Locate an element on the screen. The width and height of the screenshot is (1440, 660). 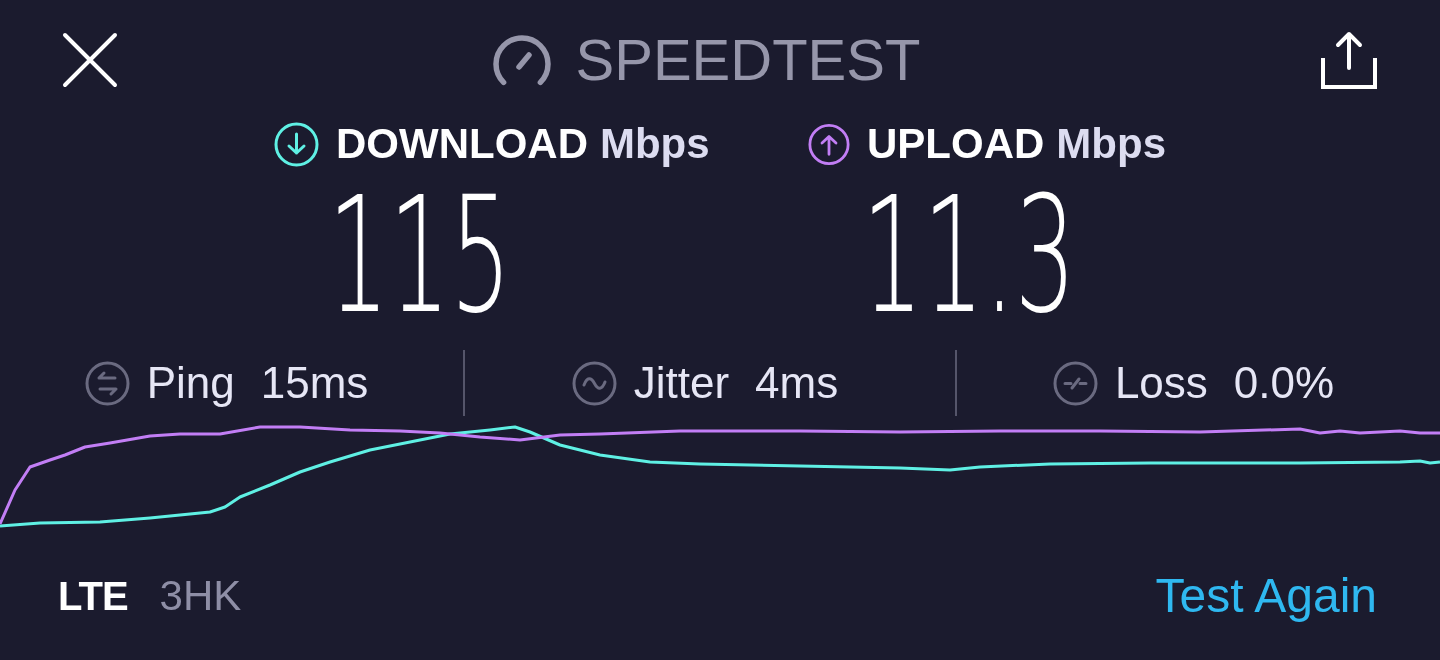
result-value: 11.3 is located at coordinates (969, 256).